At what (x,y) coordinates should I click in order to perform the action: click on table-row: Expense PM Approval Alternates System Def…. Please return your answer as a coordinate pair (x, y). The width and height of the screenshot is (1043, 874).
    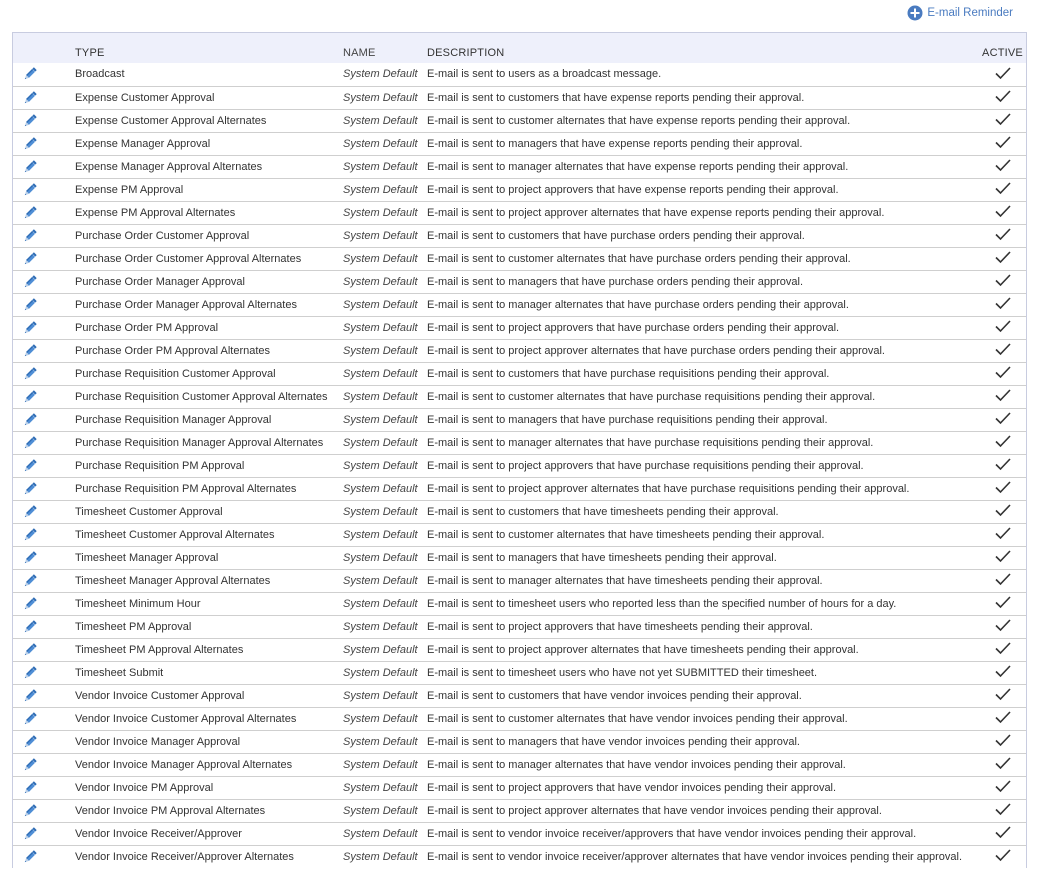
    Looking at the image, I should click on (519, 212).